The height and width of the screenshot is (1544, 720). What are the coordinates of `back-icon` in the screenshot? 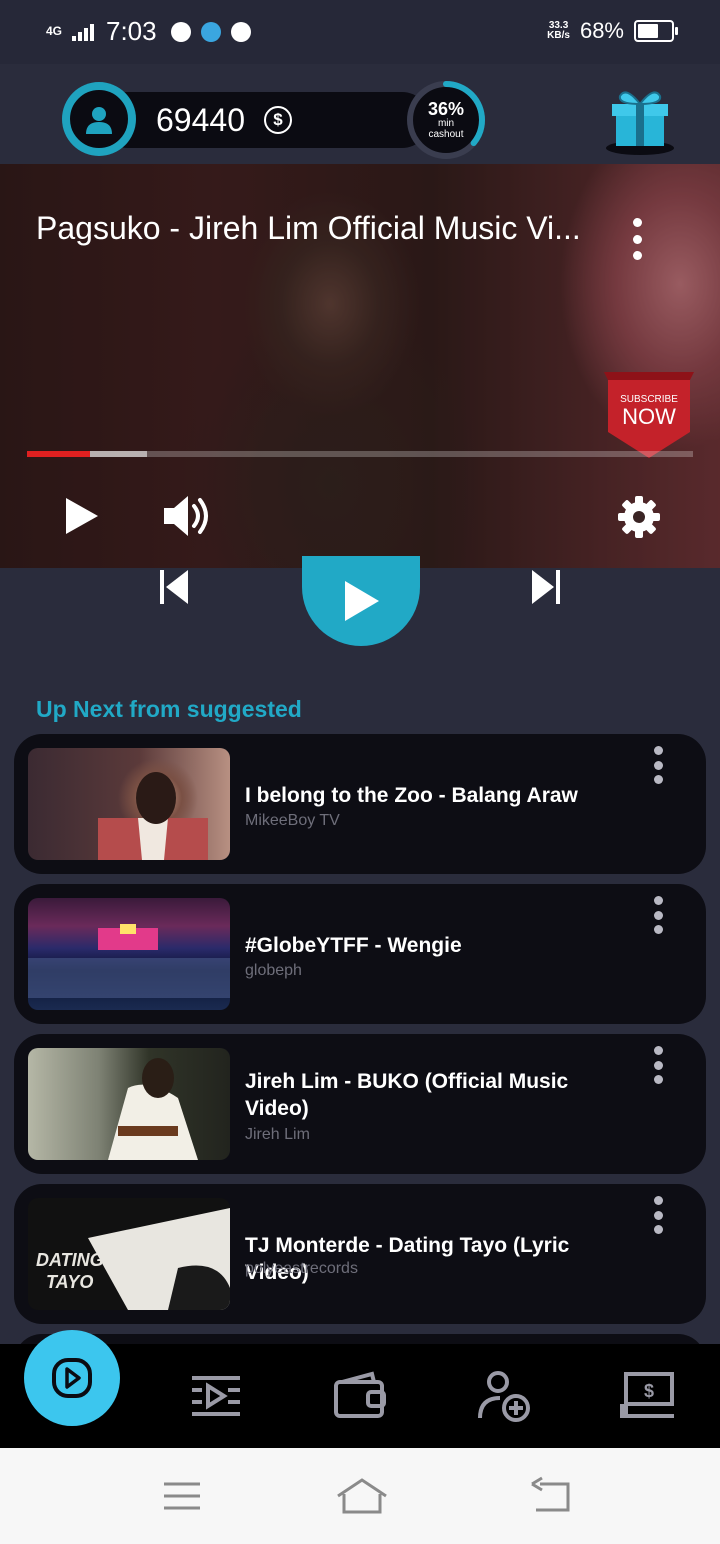 It's located at (550, 1496).